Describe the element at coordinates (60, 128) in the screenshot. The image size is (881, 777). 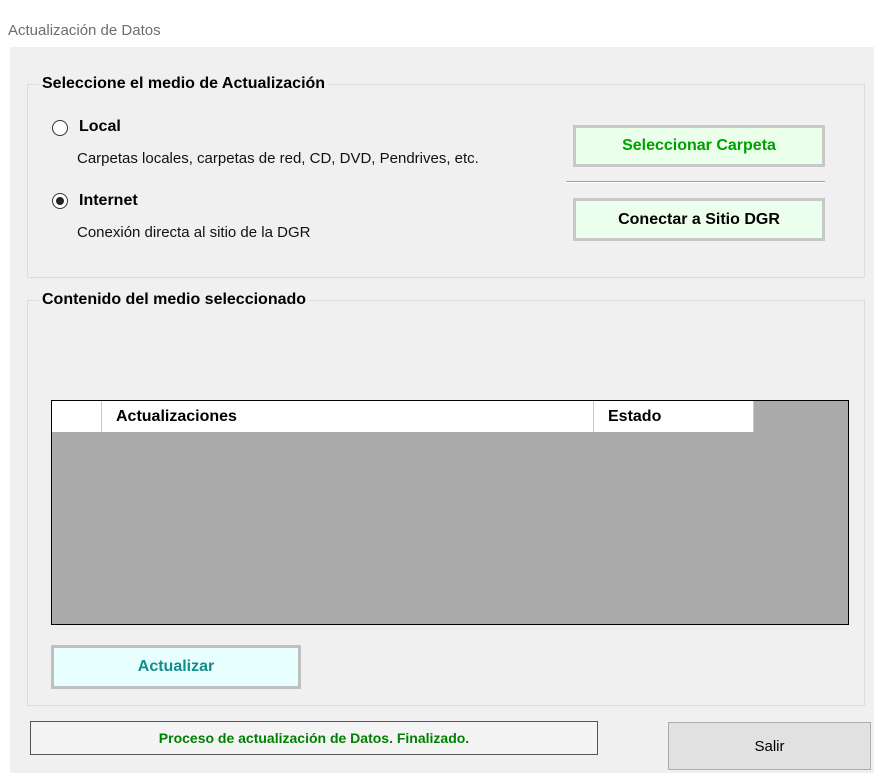
I see `local-radio` at that location.